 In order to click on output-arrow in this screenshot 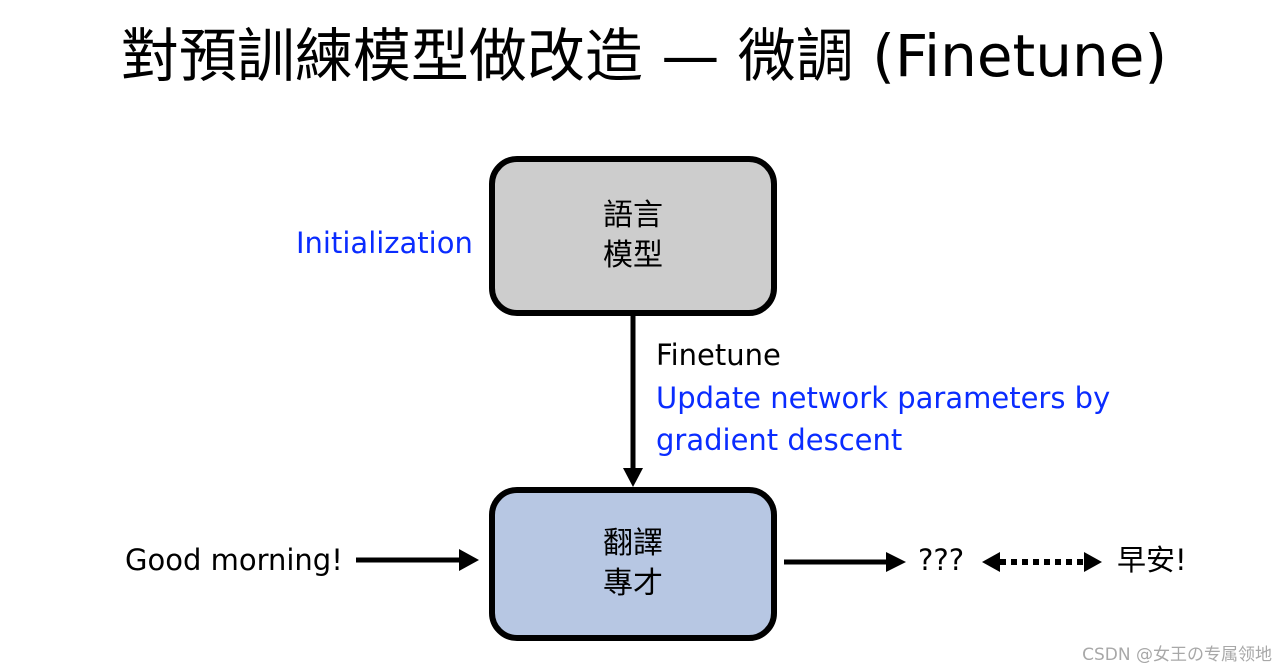, I will do `click(845, 562)`.